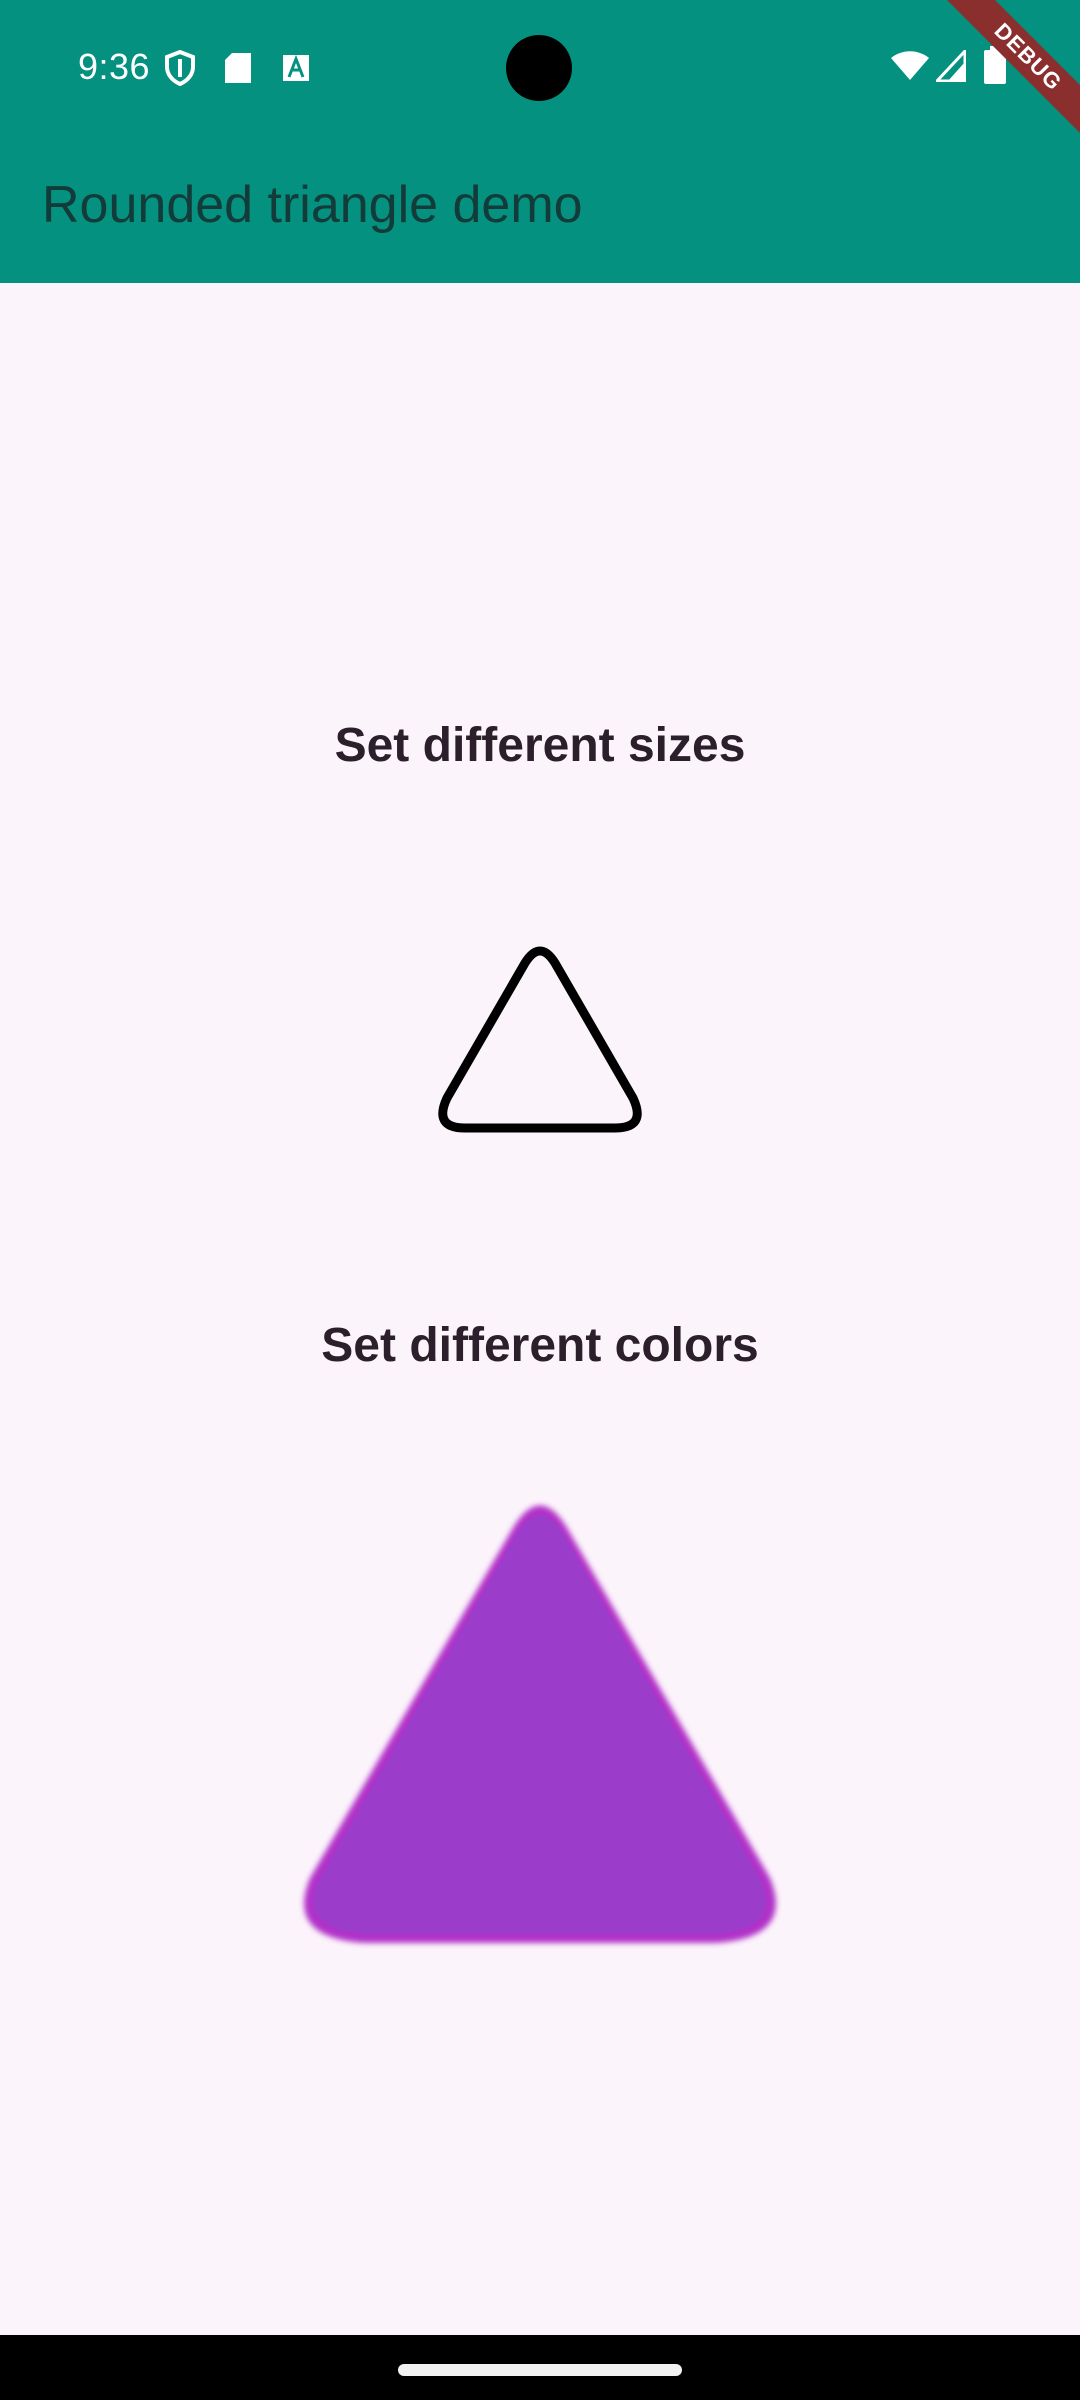 The height and width of the screenshot is (2400, 1080). I want to click on battery-icon, so click(995, 65).